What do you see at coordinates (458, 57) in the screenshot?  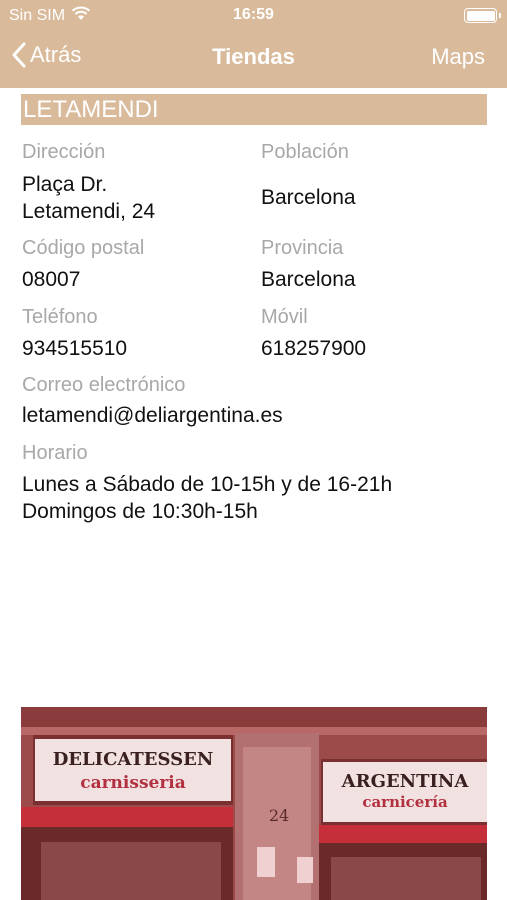 I see `maps-button: Maps` at bounding box center [458, 57].